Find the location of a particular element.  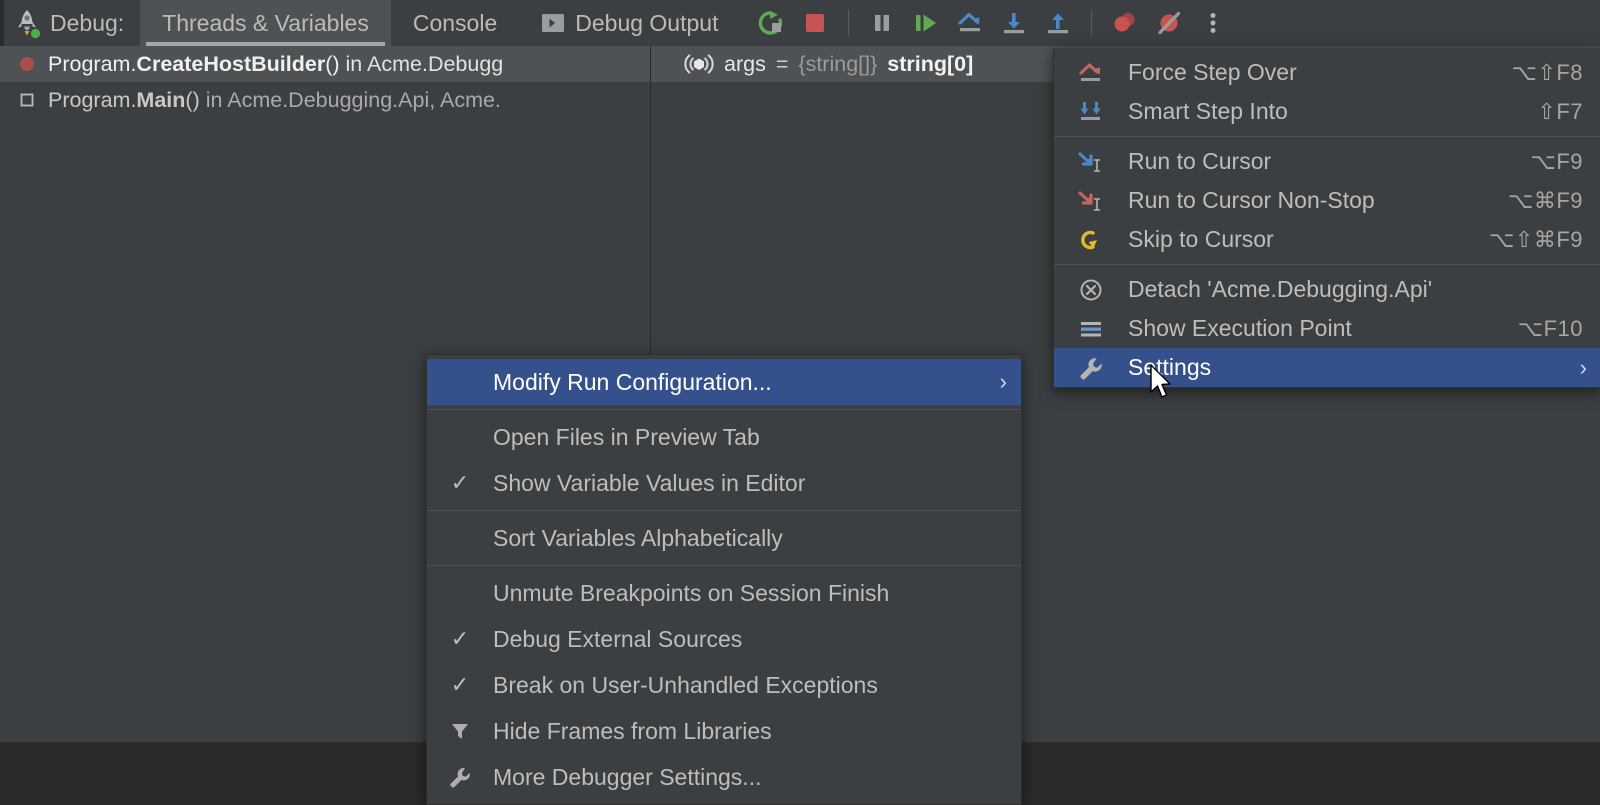

tab-threads-and-variables: Threads & Variables is located at coordinates (265, 23).